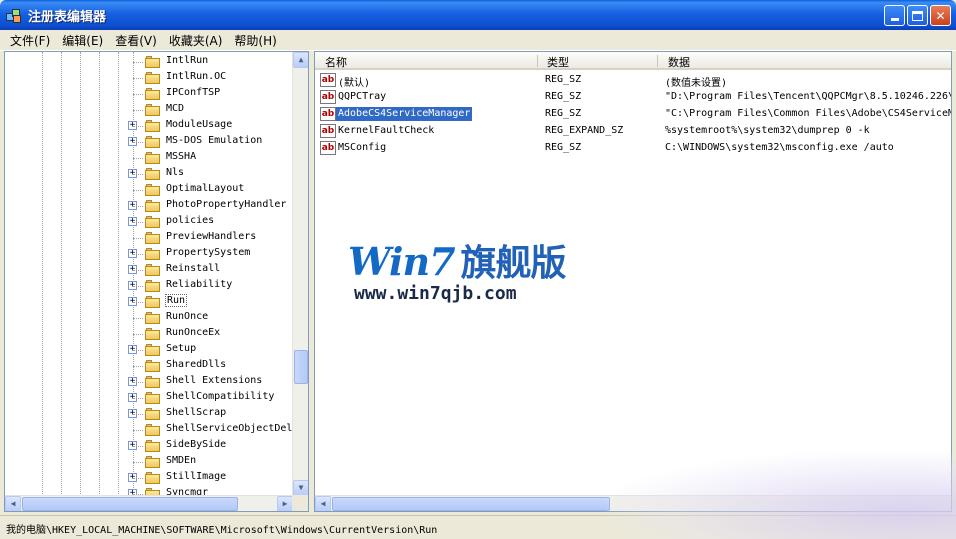 This screenshot has width=956, height=539. What do you see at coordinates (149, 334) in the screenshot?
I see `tree-item: RunOnceEx` at bounding box center [149, 334].